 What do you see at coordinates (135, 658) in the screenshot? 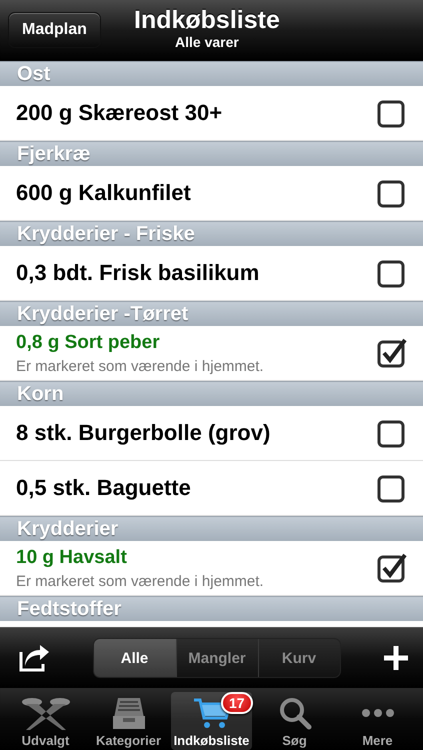
I see `filter-segment: Alle` at bounding box center [135, 658].